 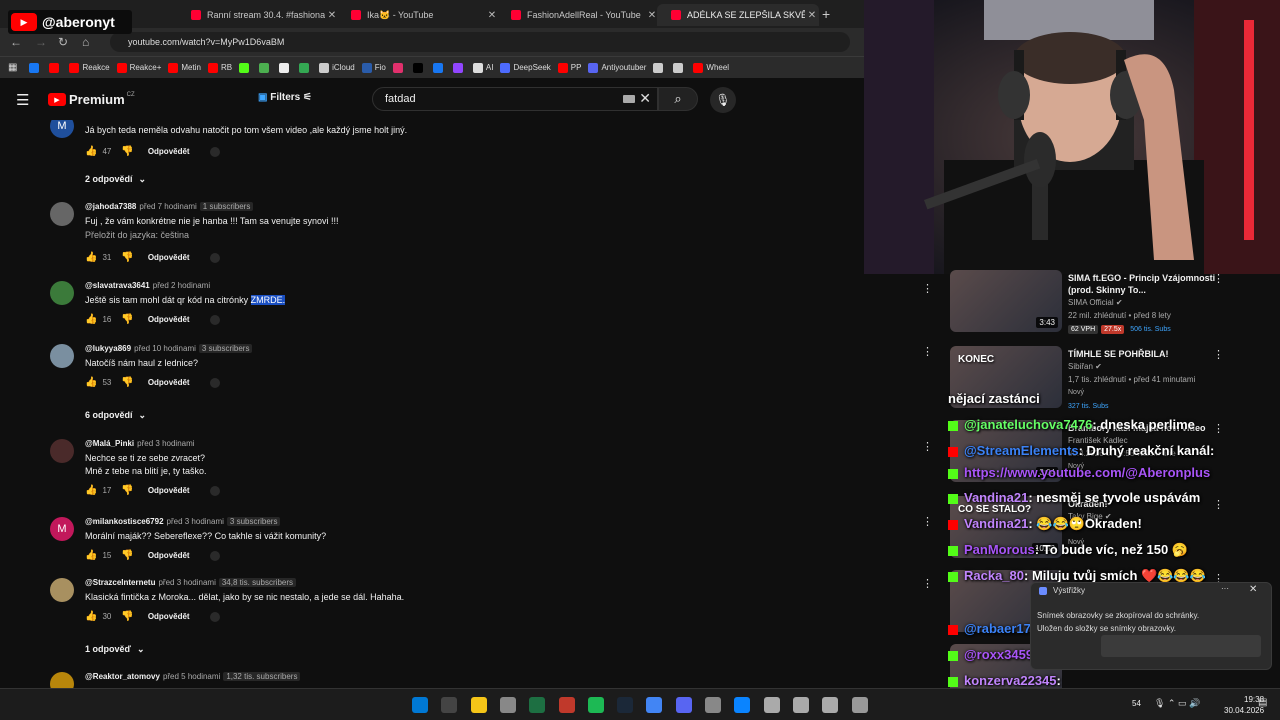 What do you see at coordinates (16, 42) in the screenshot?
I see `back-icon: ←` at bounding box center [16, 42].